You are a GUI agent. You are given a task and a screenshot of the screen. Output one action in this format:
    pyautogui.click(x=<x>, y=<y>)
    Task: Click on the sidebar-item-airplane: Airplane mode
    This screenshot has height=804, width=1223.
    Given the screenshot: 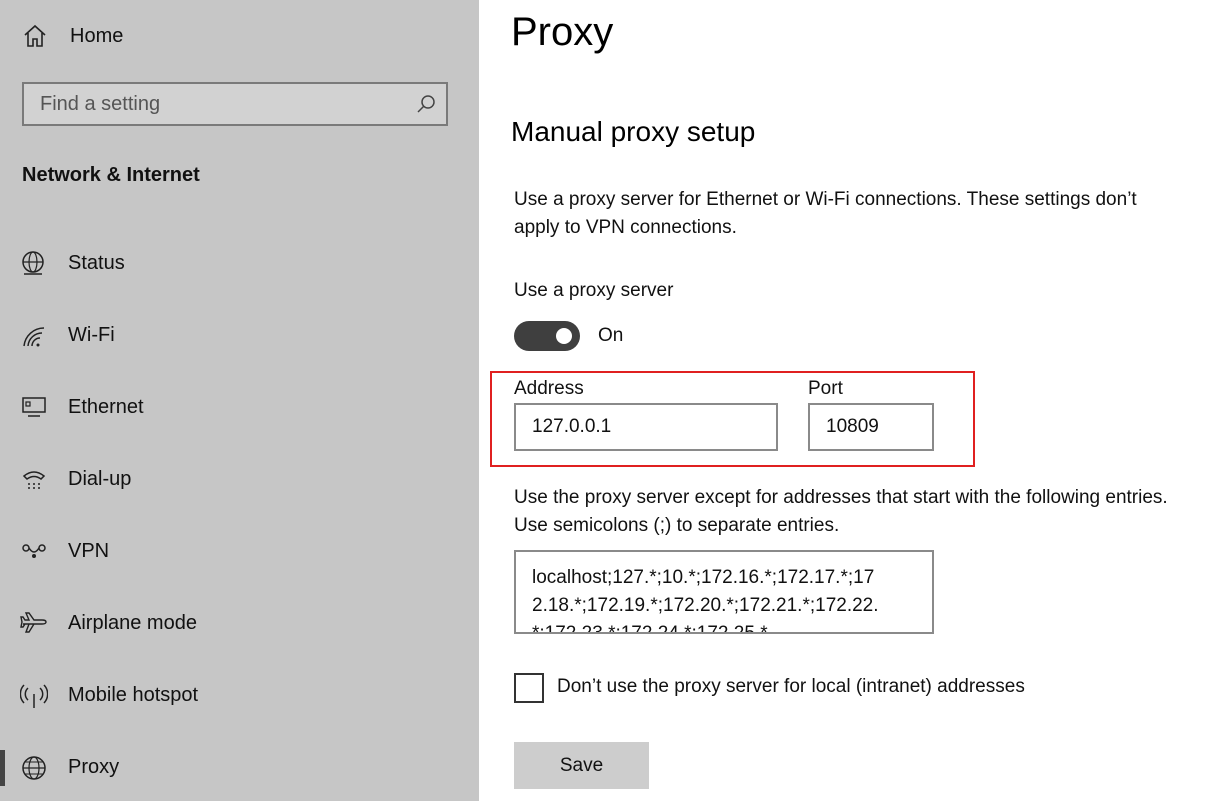 What is the action you would take?
    pyautogui.click(x=239, y=624)
    